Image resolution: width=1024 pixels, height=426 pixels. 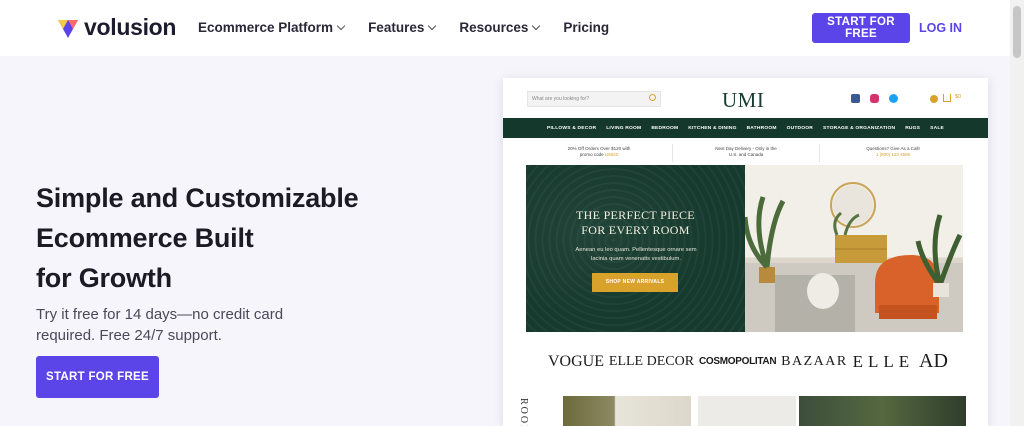 What do you see at coordinates (635, 215) in the screenshot?
I see `mockup-hero-title-line: THE PERFECT PIECE` at bounding box center [635, 215].